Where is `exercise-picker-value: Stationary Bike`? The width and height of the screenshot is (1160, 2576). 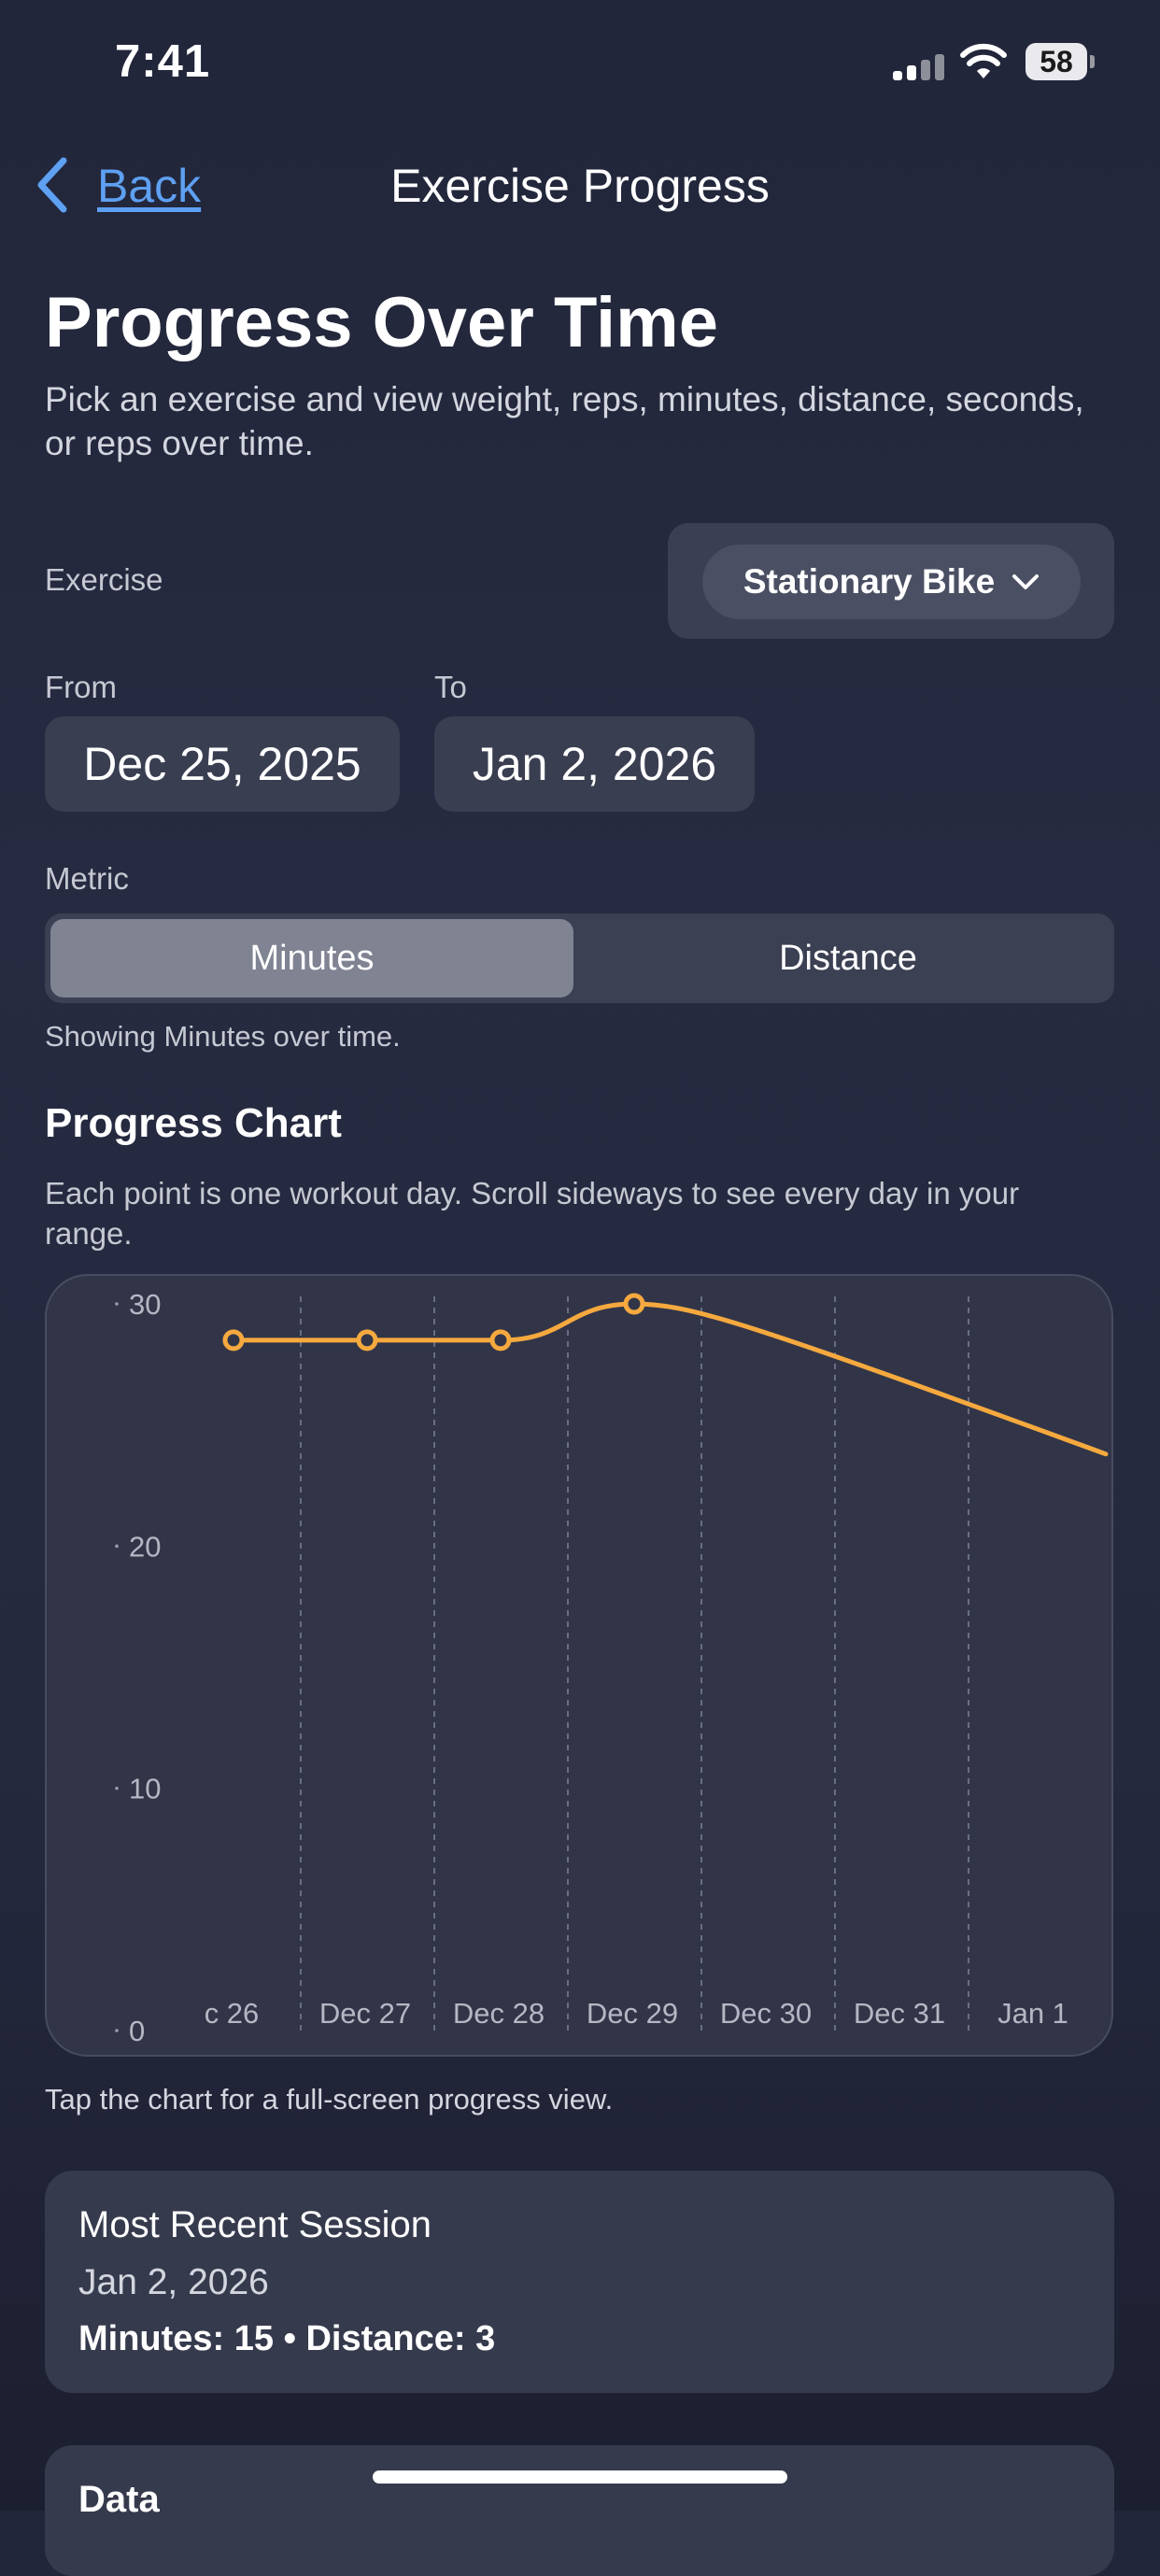 exercise-picker-value: Stationary Bike is located at coordinates (869, 581).